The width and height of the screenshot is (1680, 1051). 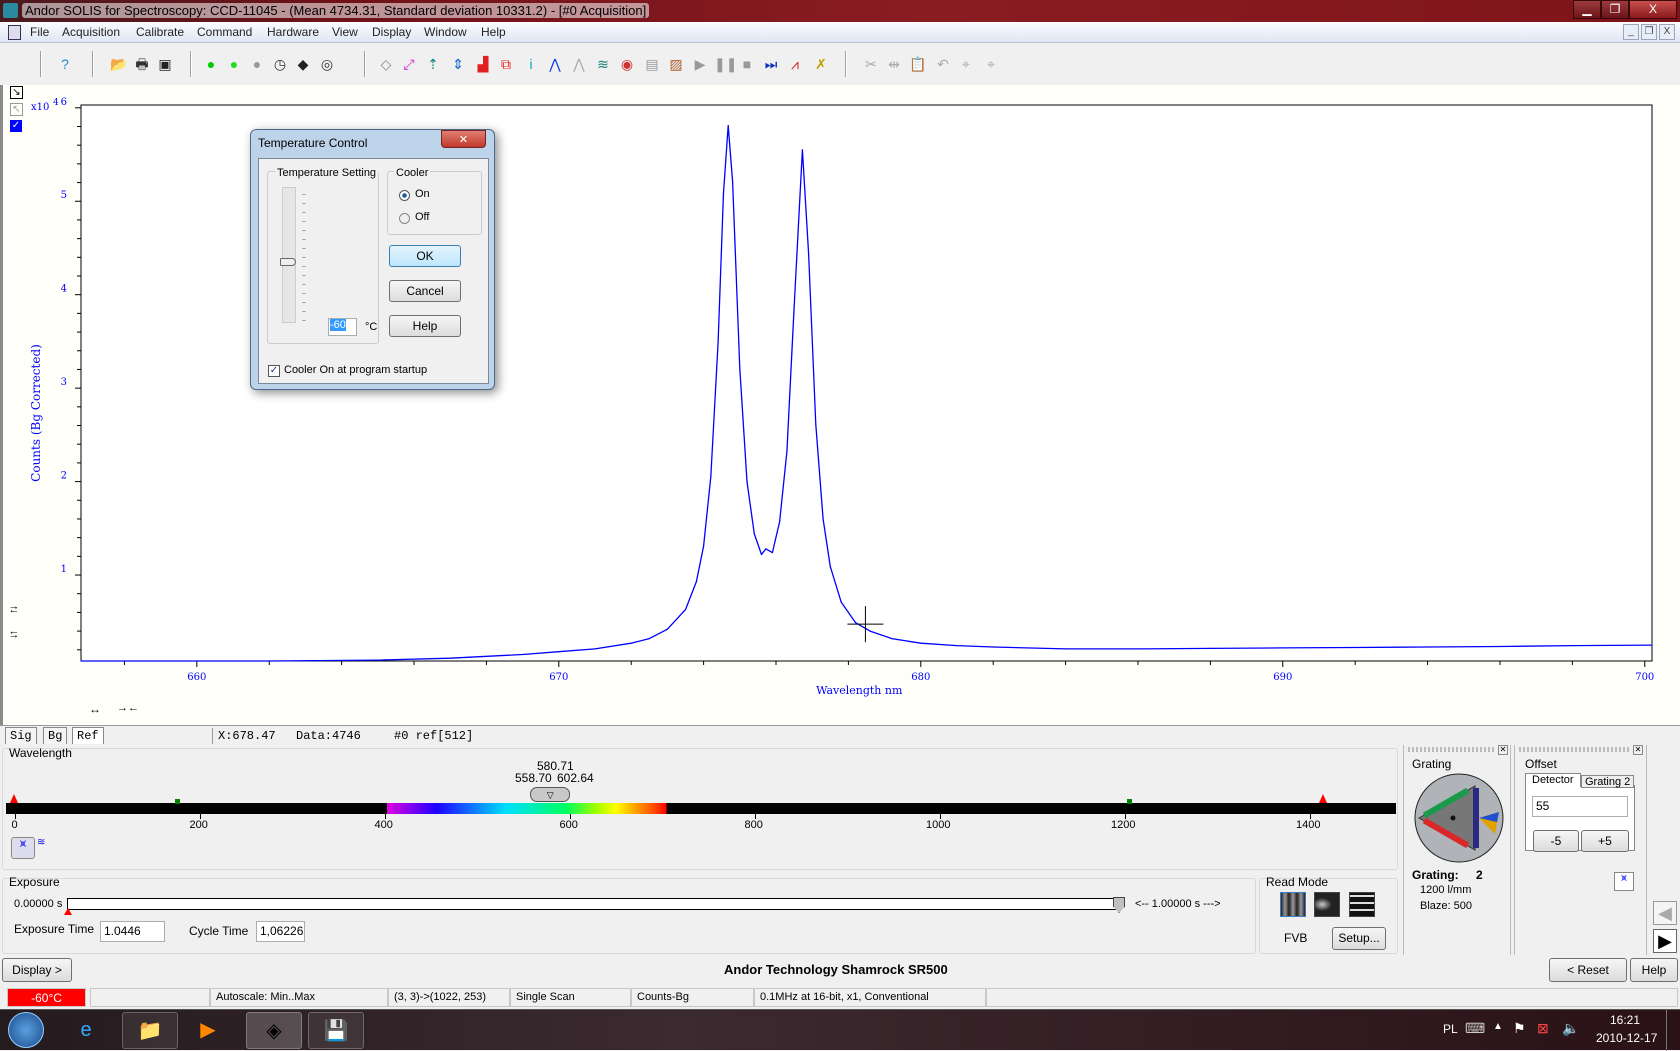 I want to click on temperature-input: -60, so click(x=342, y=327).